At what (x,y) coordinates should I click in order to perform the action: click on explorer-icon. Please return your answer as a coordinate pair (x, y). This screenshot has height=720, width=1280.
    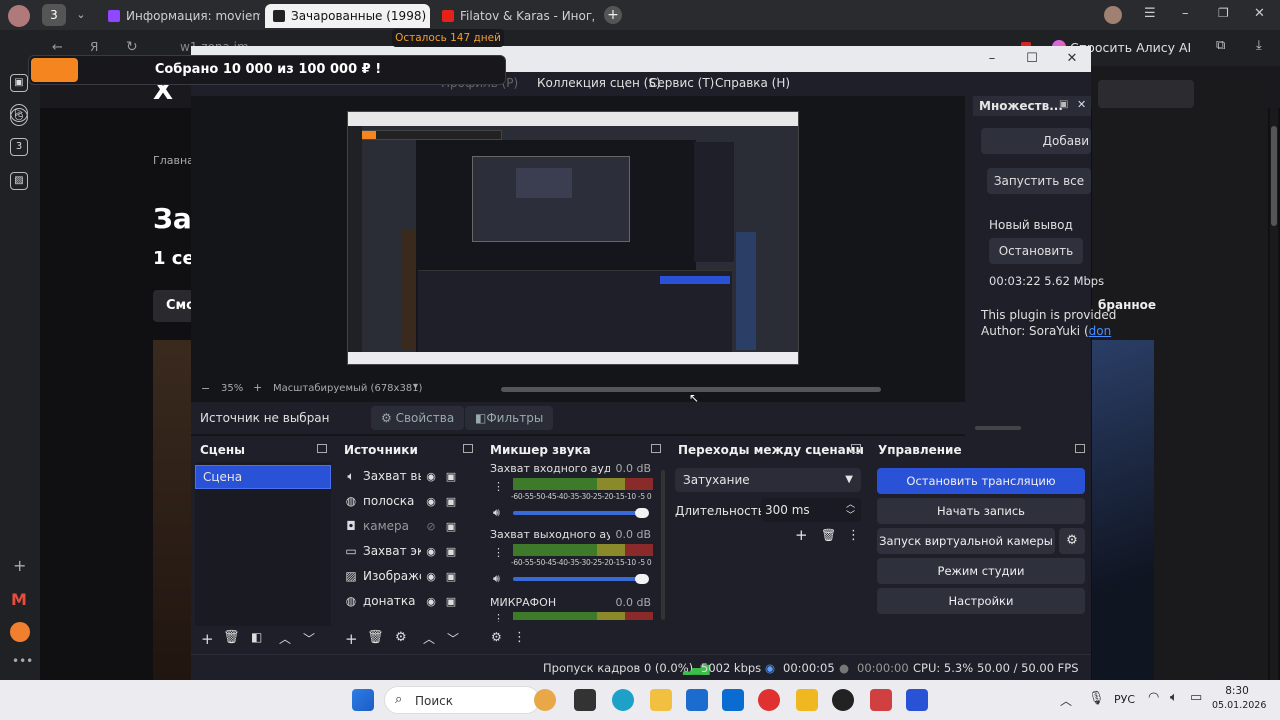
    Looking at the image, I should click on (661, 700).